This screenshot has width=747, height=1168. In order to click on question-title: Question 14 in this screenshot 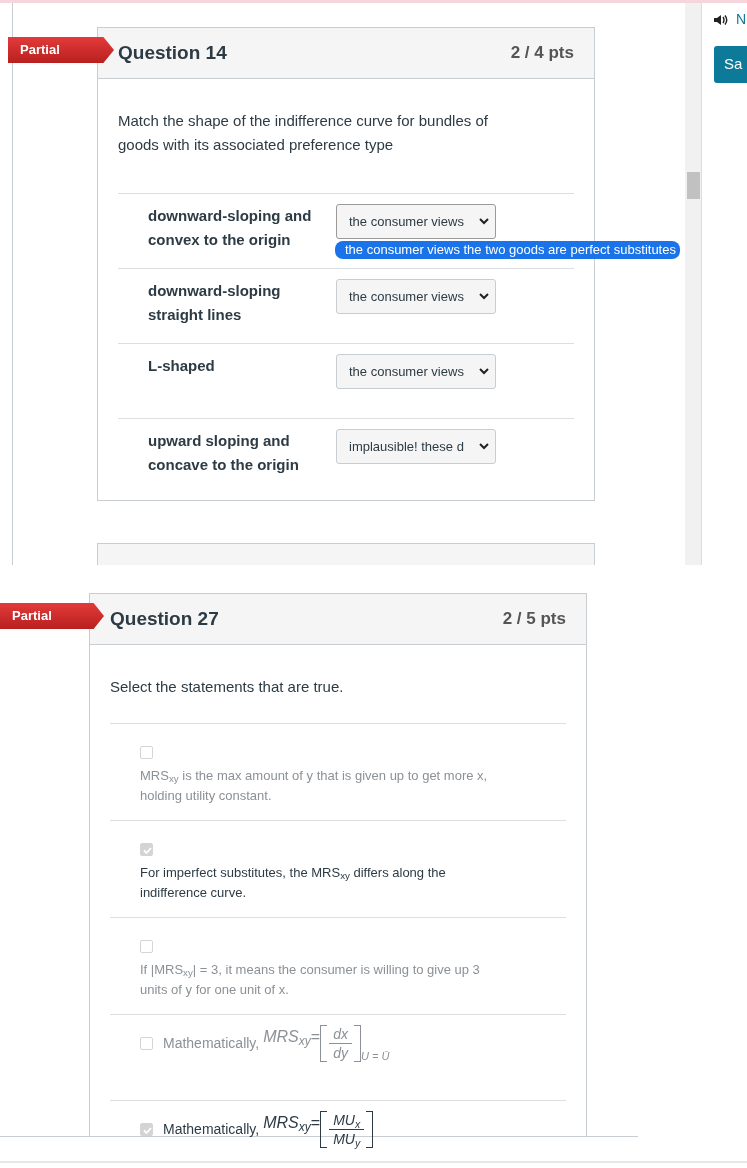, I will do `click(172, 52)`.